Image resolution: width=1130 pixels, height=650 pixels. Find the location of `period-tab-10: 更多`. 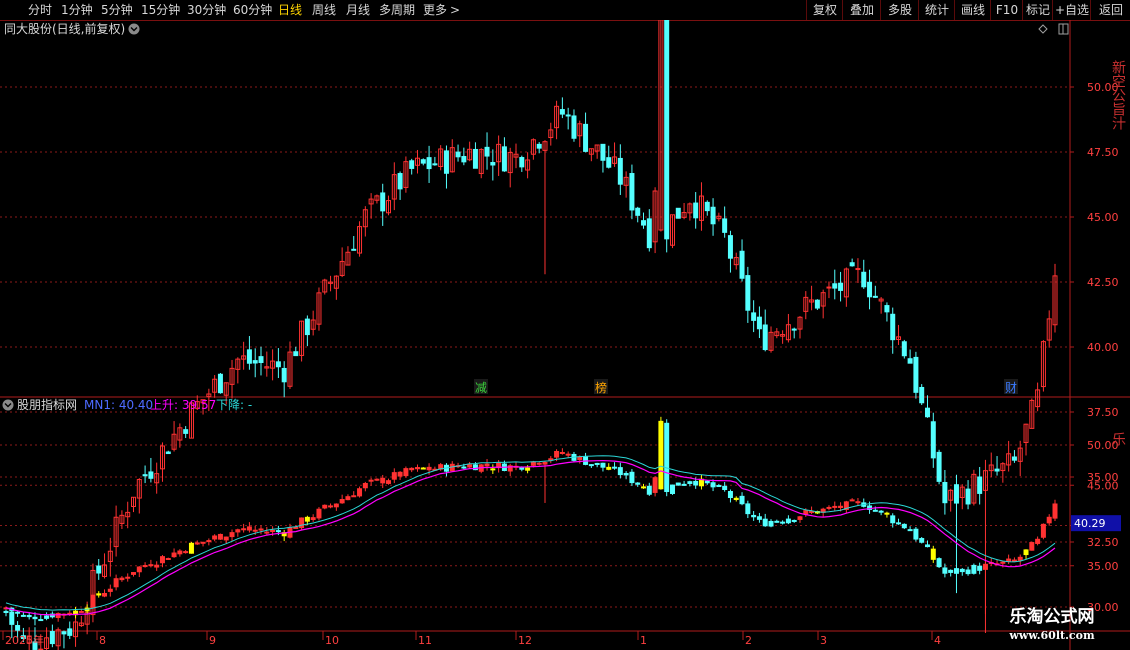

period-tab-10: 更多 is located at coordinates (435, 10).